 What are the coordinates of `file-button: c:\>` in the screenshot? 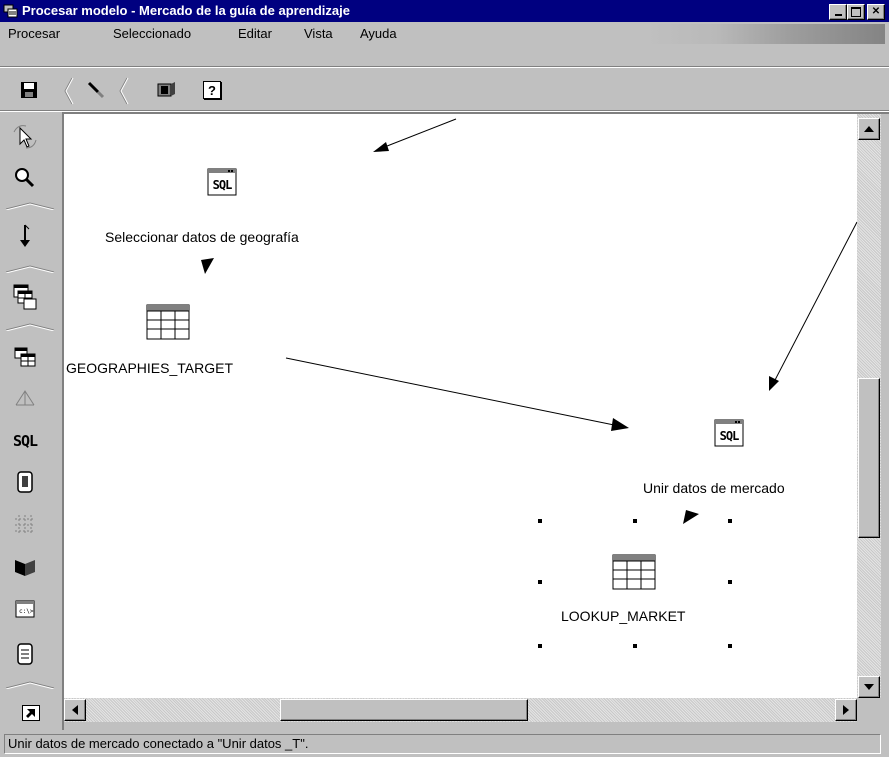 It's located at (25, 609).